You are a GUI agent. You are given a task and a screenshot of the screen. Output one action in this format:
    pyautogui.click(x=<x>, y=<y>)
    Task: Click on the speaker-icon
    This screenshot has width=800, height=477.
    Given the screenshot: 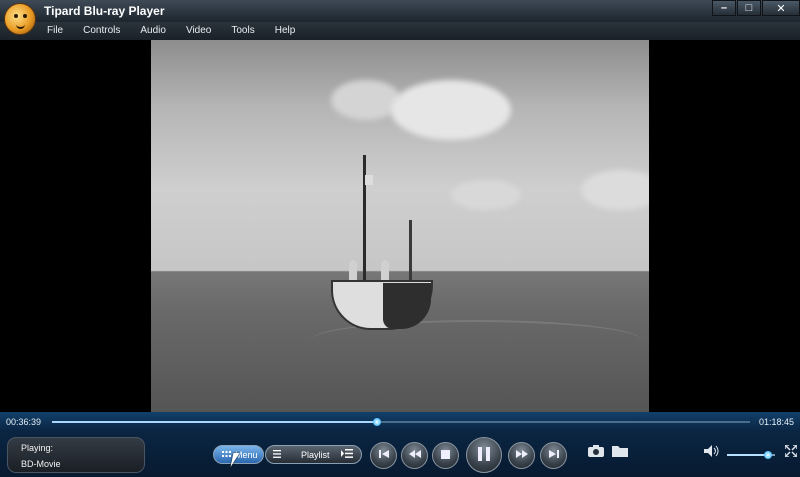 What is the action you would take?
    pyautogui.click(x=712, y=452)
    